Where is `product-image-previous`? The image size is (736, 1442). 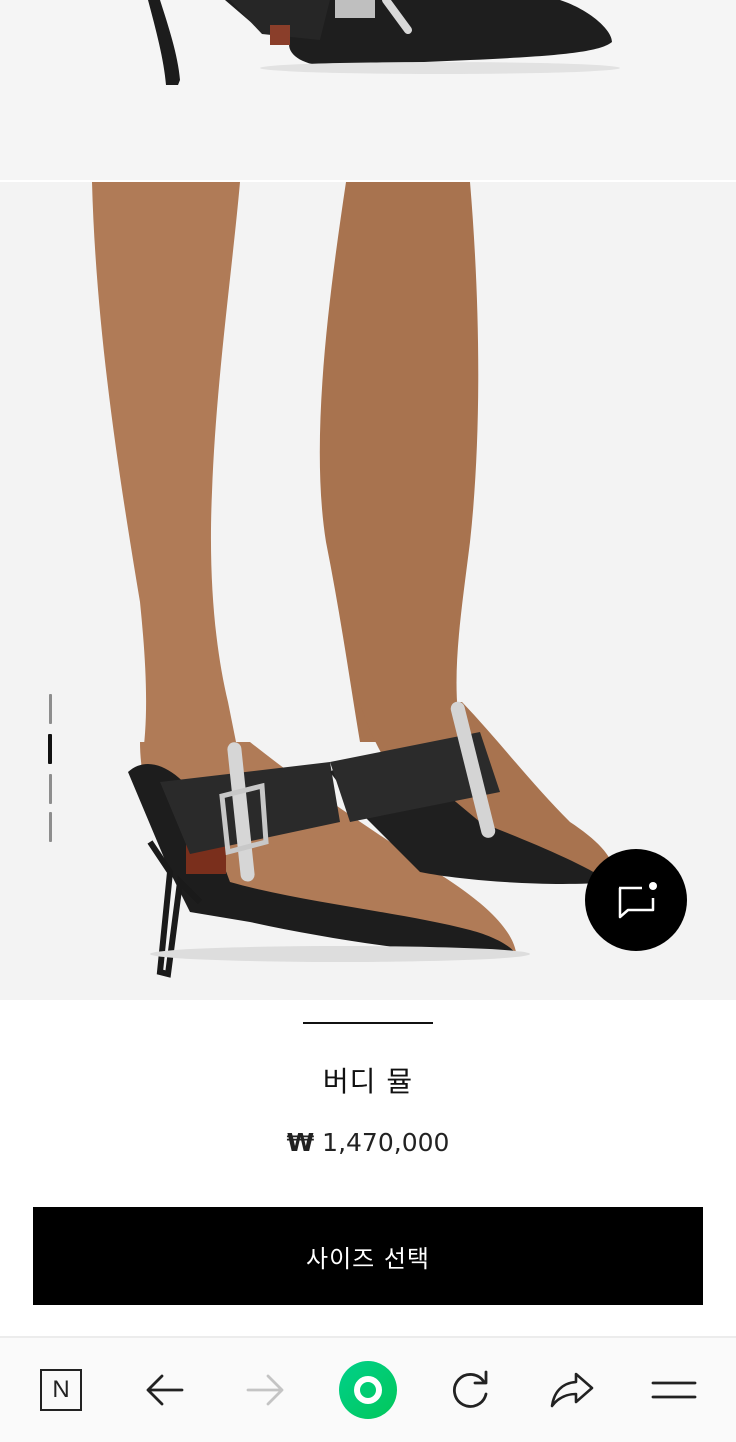 product-image-previous is located at coordinates (368, 91).